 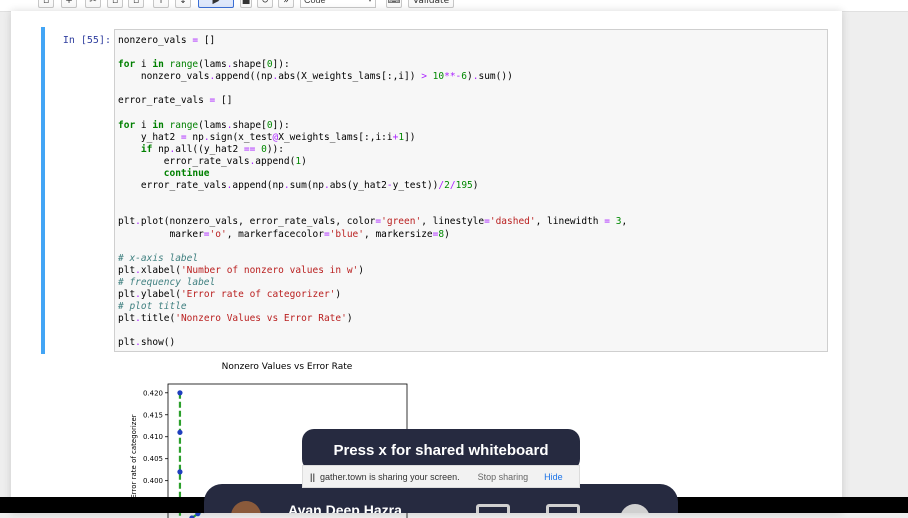 What do you see at coordinates (345, 507) in the screenshot?
I see `user-name: Ayan Deep Hazra` at bounding box center [345, 507].